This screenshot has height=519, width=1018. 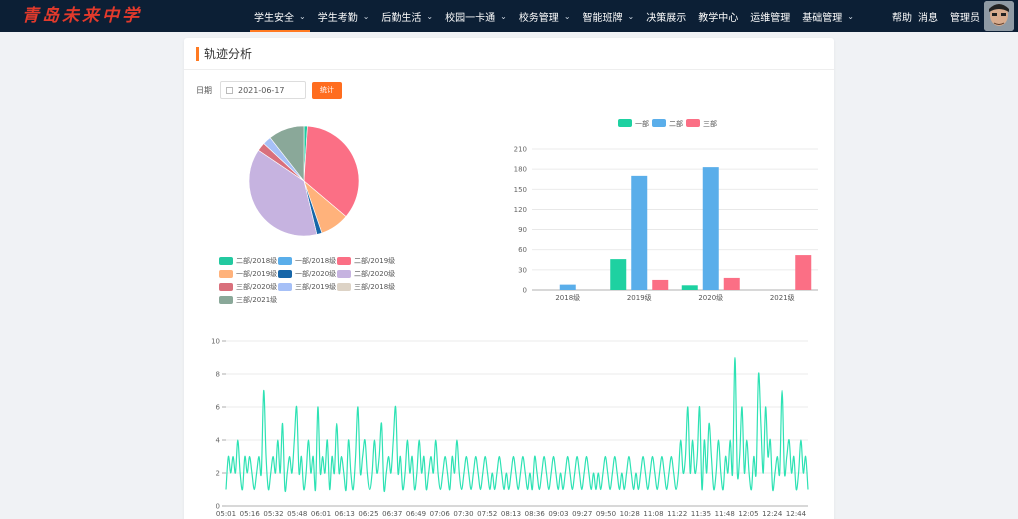 What do you see at coordinates (401, 18) in the screenshot?
I see `nav-item-label: 后勤生活` at bounding box center [401, 18].